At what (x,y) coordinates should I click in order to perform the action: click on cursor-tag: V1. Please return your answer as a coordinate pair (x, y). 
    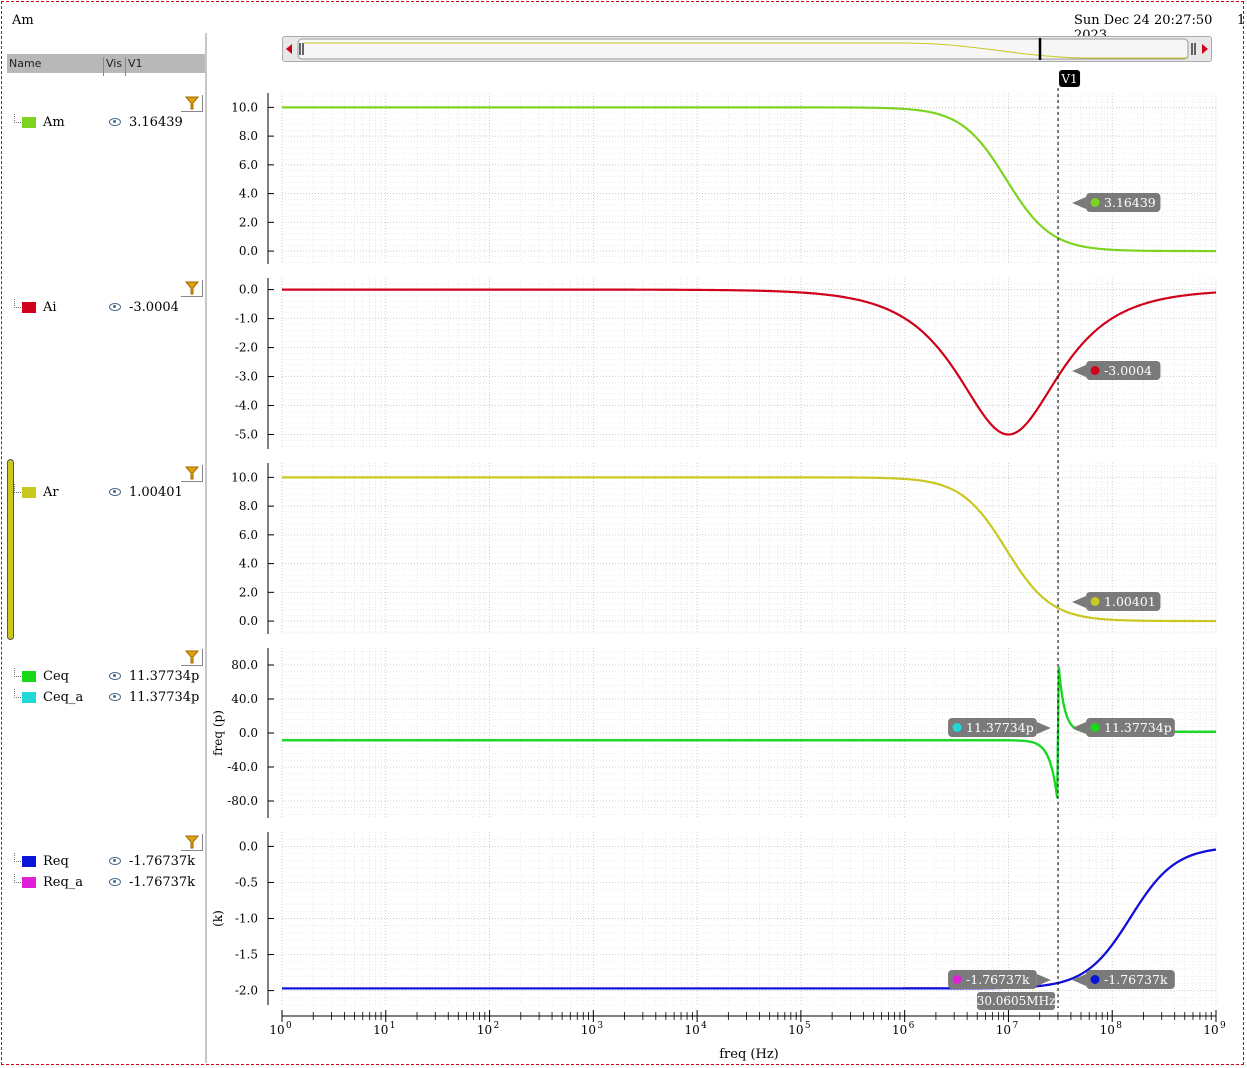
    Looking at the image, I should click on (1070, 78).